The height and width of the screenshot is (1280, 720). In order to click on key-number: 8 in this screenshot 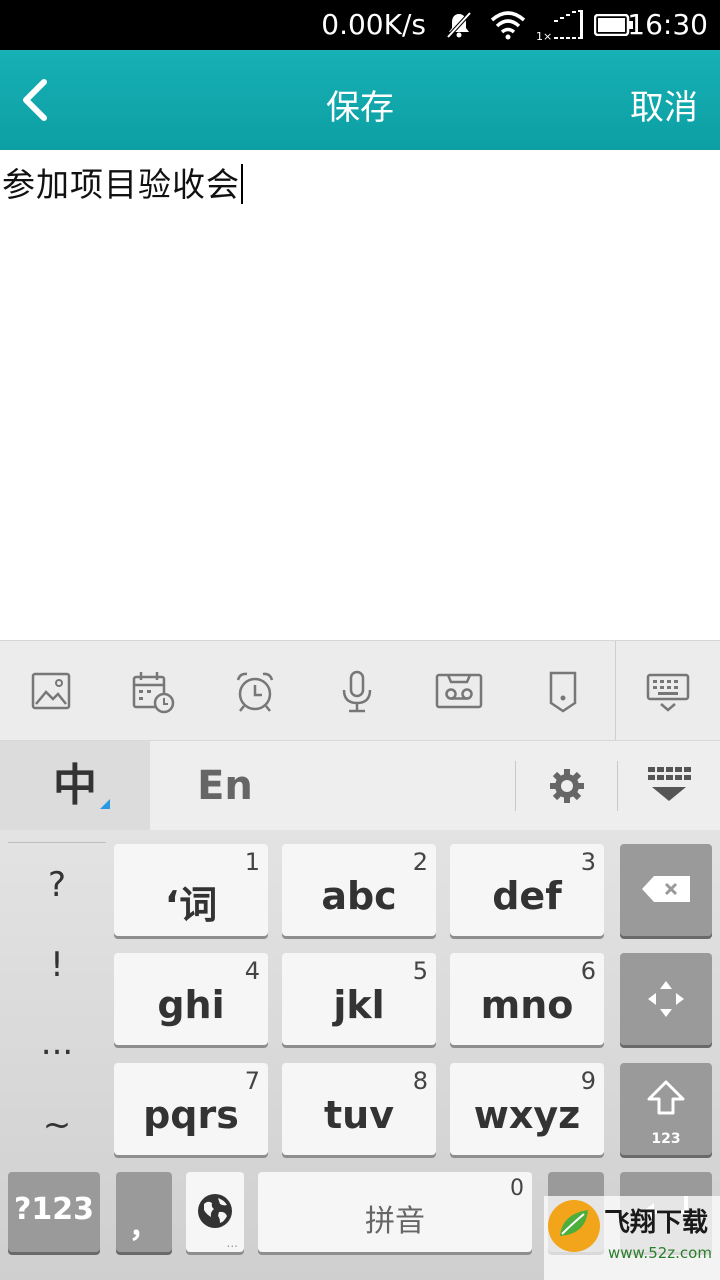, I will do `click(420, 1081)`.